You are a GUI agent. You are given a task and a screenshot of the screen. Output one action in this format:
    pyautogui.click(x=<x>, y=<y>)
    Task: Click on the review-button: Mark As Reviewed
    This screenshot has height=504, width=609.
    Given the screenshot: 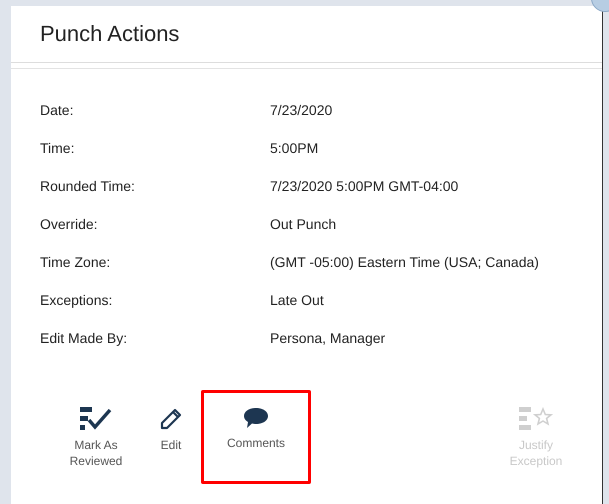 What is the action you would take?
    pyautogui.click(x=96, y=437)
    